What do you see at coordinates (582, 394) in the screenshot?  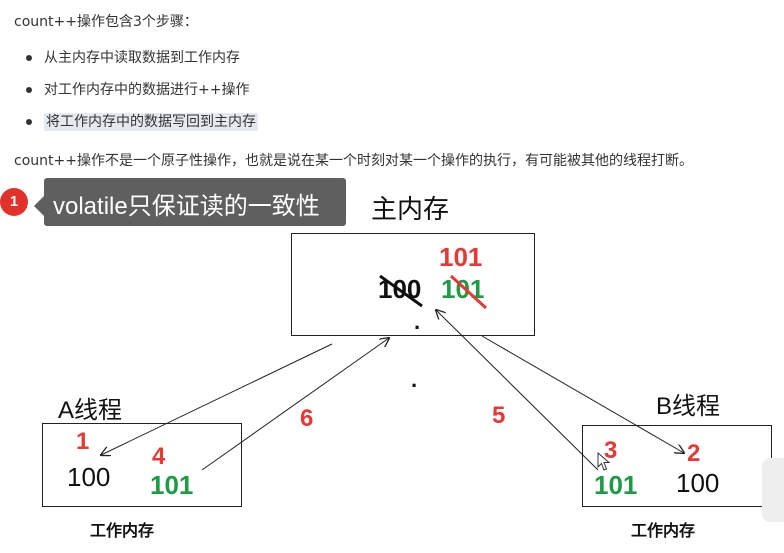 I see `arrow-read-b` at bounding box center [582, 394].